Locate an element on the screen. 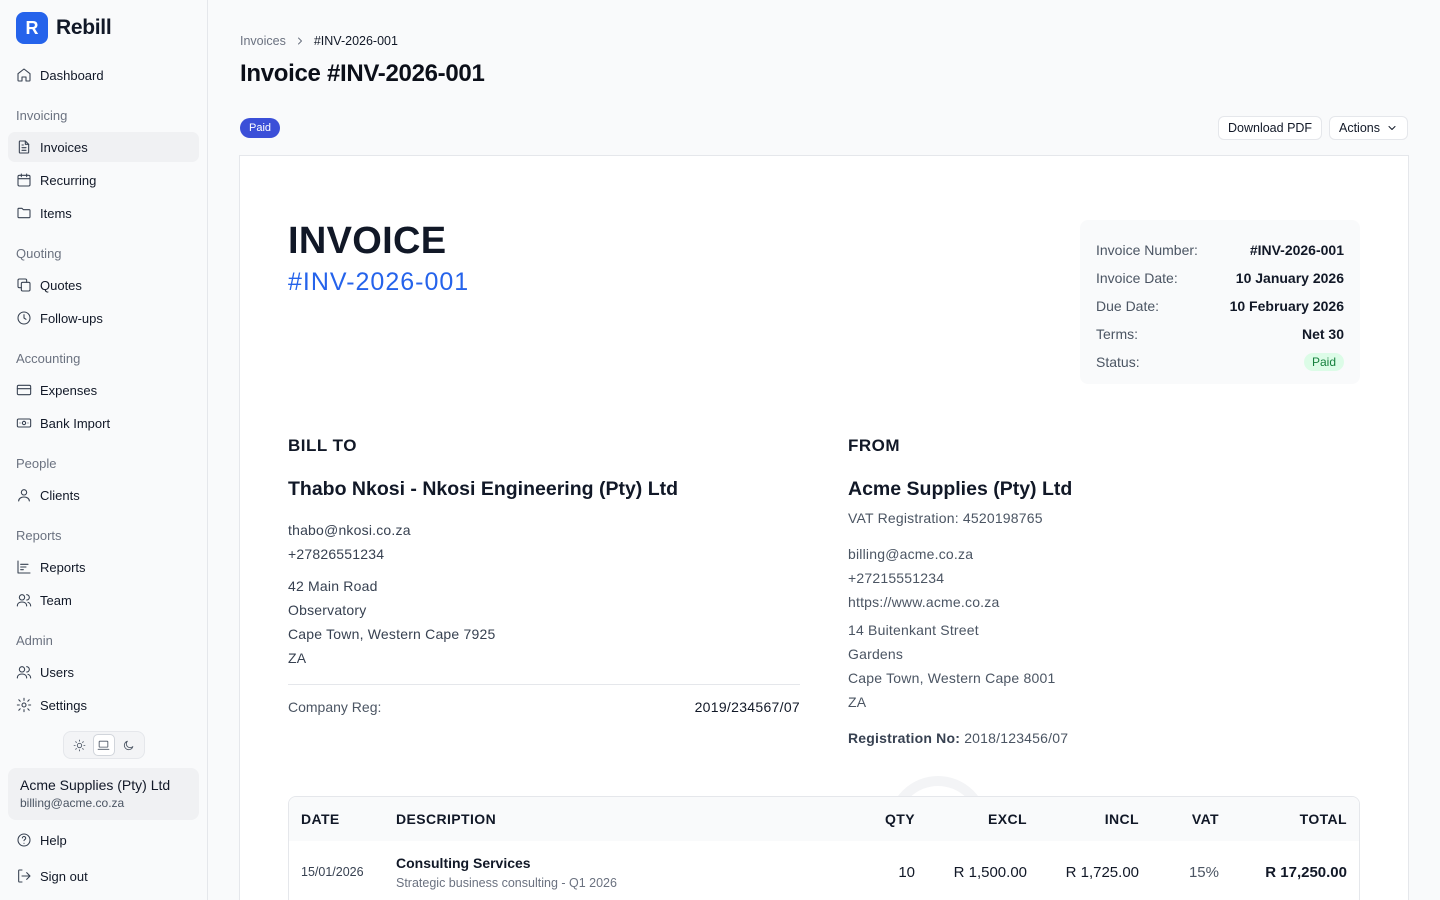 This screenshot has height=900, width=1440. brand: R Rebill is located at coordinates (64, 28).